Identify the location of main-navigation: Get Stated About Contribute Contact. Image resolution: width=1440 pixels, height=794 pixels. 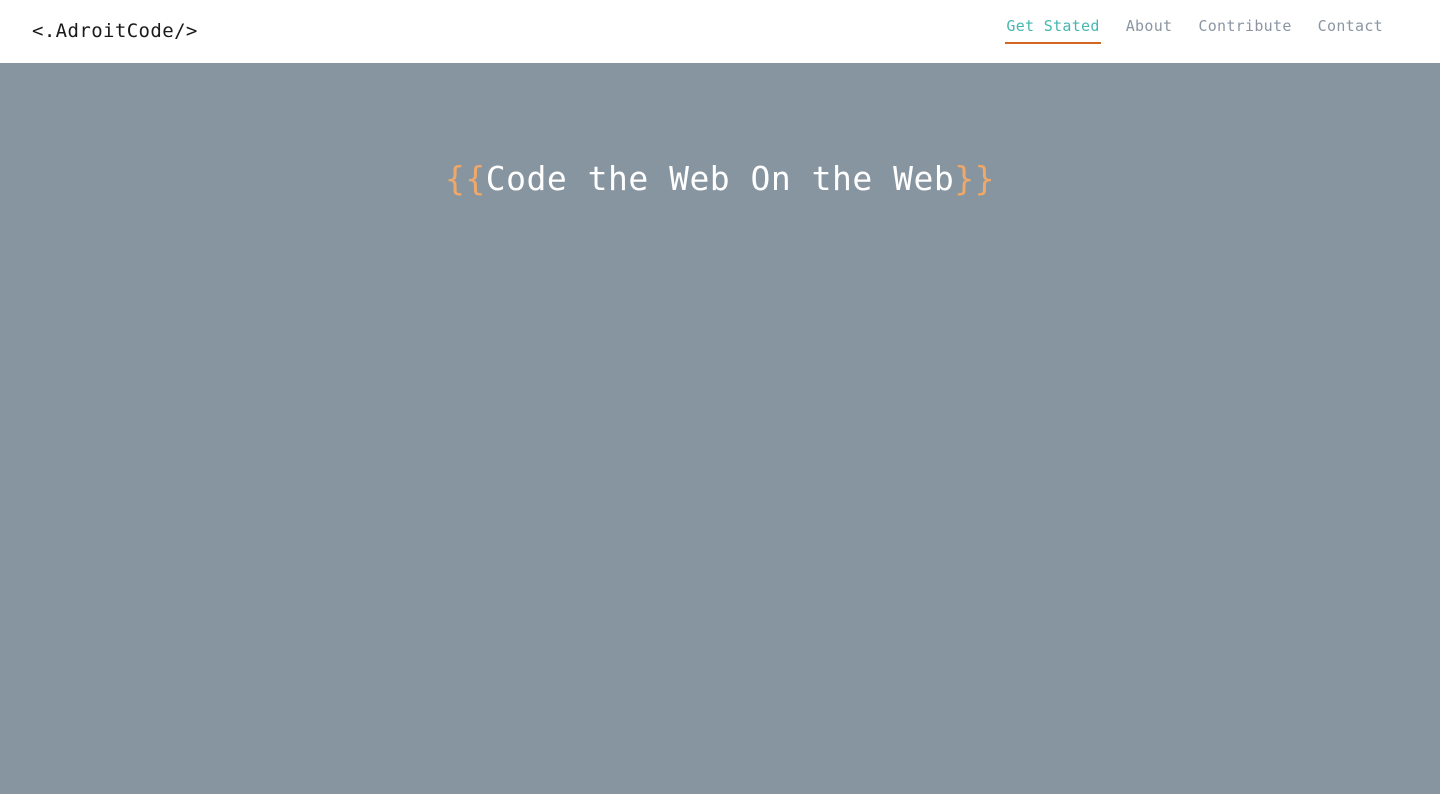
(1194, 31).